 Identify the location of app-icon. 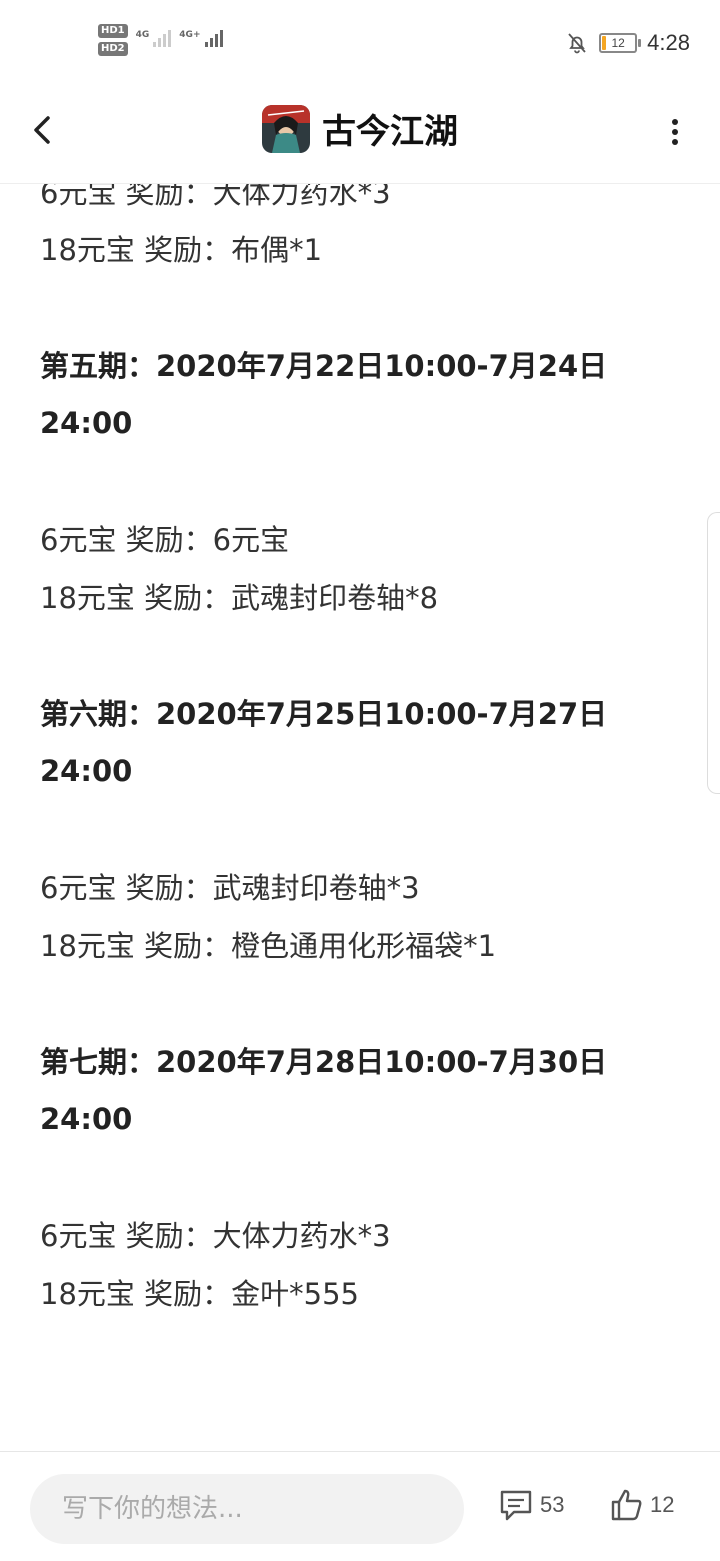
(286, 128).